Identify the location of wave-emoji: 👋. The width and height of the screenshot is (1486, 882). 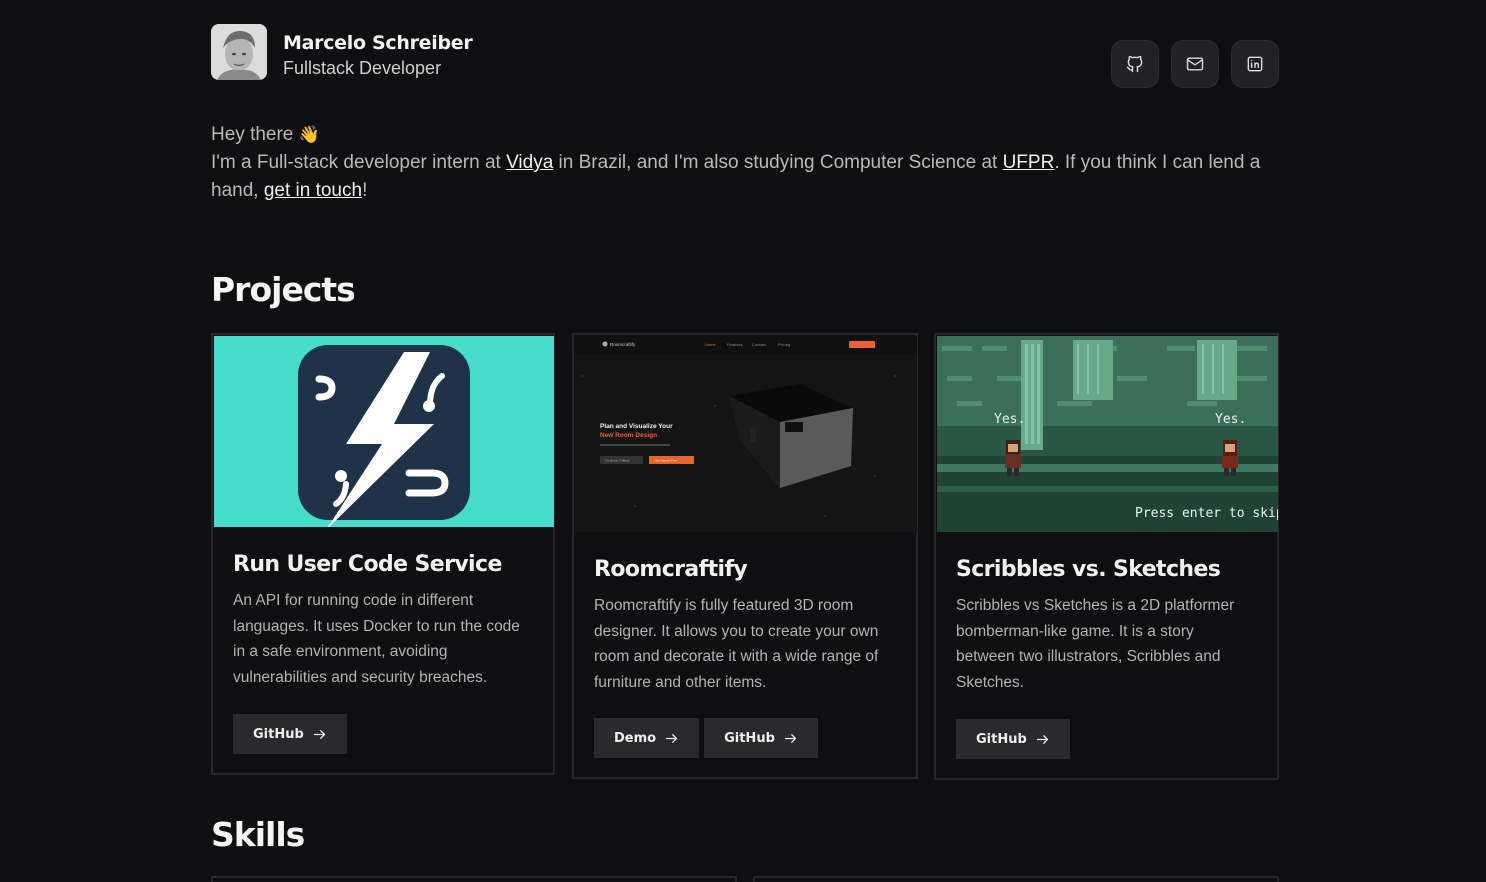
(309, 134).